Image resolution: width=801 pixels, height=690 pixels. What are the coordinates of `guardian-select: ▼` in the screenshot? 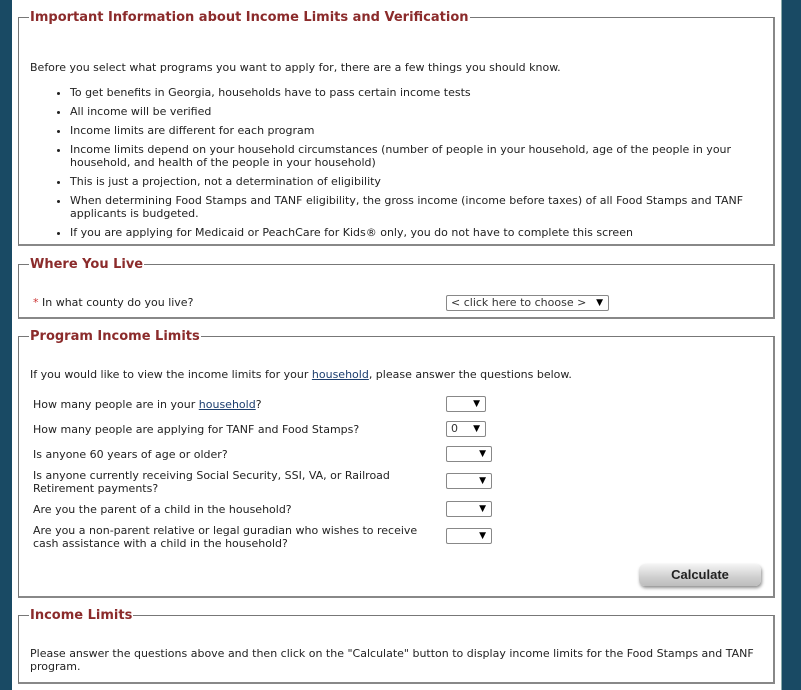 It's located at (469, 536).